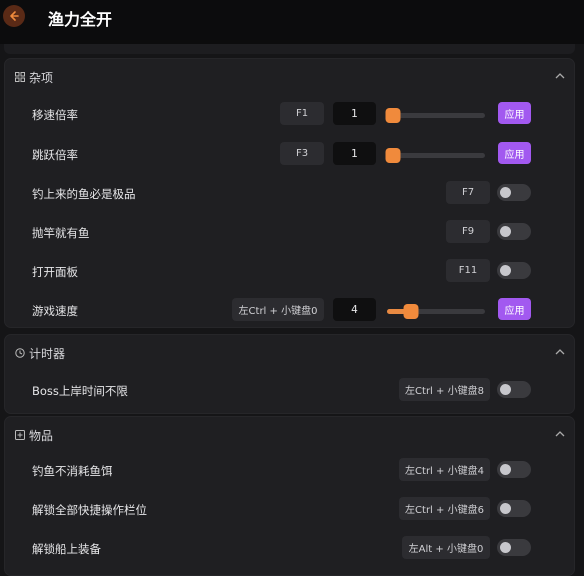 Image resolution: width=584 pixels, height=576 pixels. I want to click on row-label: 解锁全部快捷操作栏位, so click(89, 510).